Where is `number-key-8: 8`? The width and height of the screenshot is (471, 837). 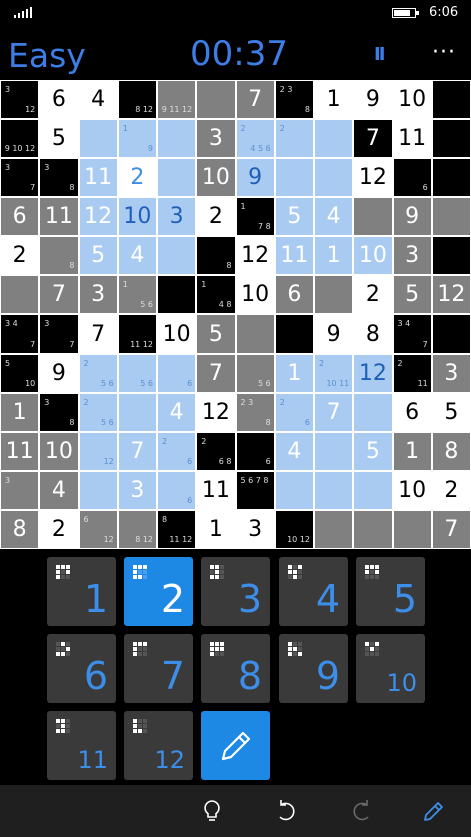 number-key-8: 8 is located at coordinates (235, 668).